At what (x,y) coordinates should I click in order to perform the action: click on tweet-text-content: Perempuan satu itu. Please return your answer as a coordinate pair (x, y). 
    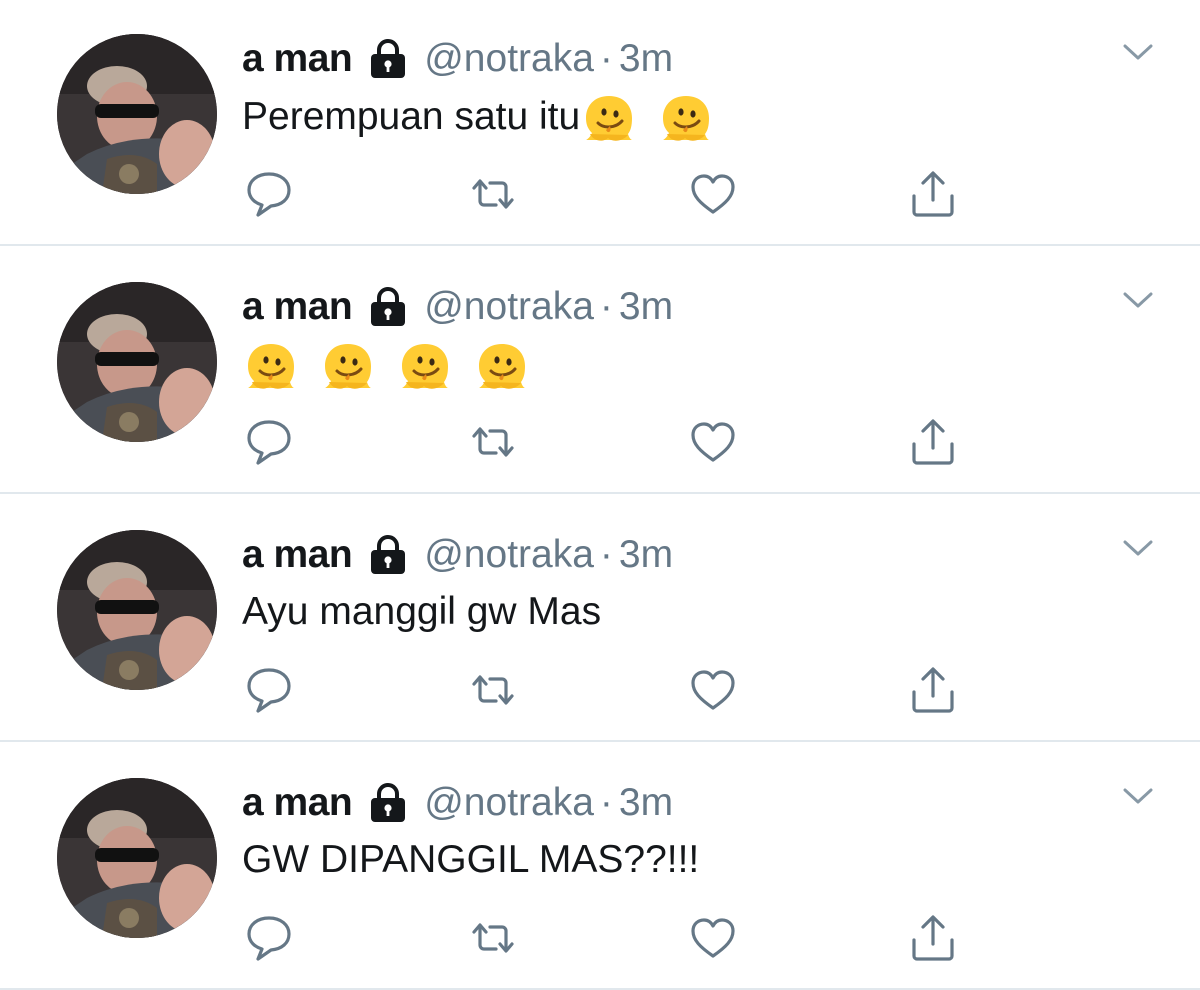
    Looking at the image, I should click on (411, 116).